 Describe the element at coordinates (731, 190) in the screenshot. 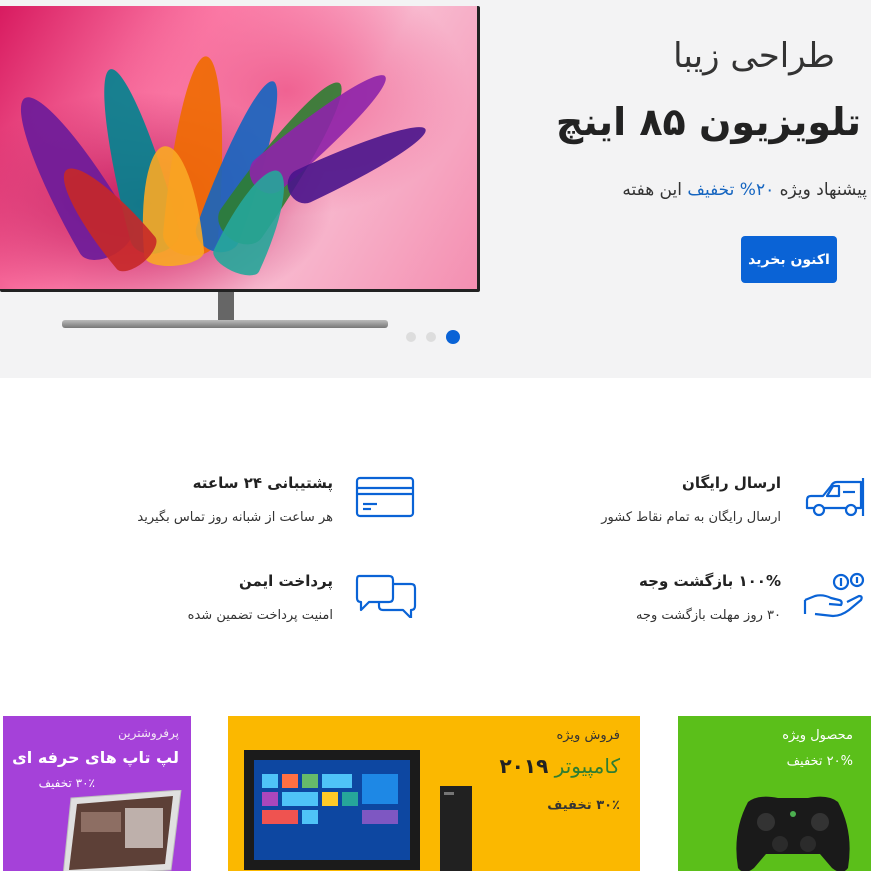

I see `offer-highlight: ۲۰% تخفیف` at that location.